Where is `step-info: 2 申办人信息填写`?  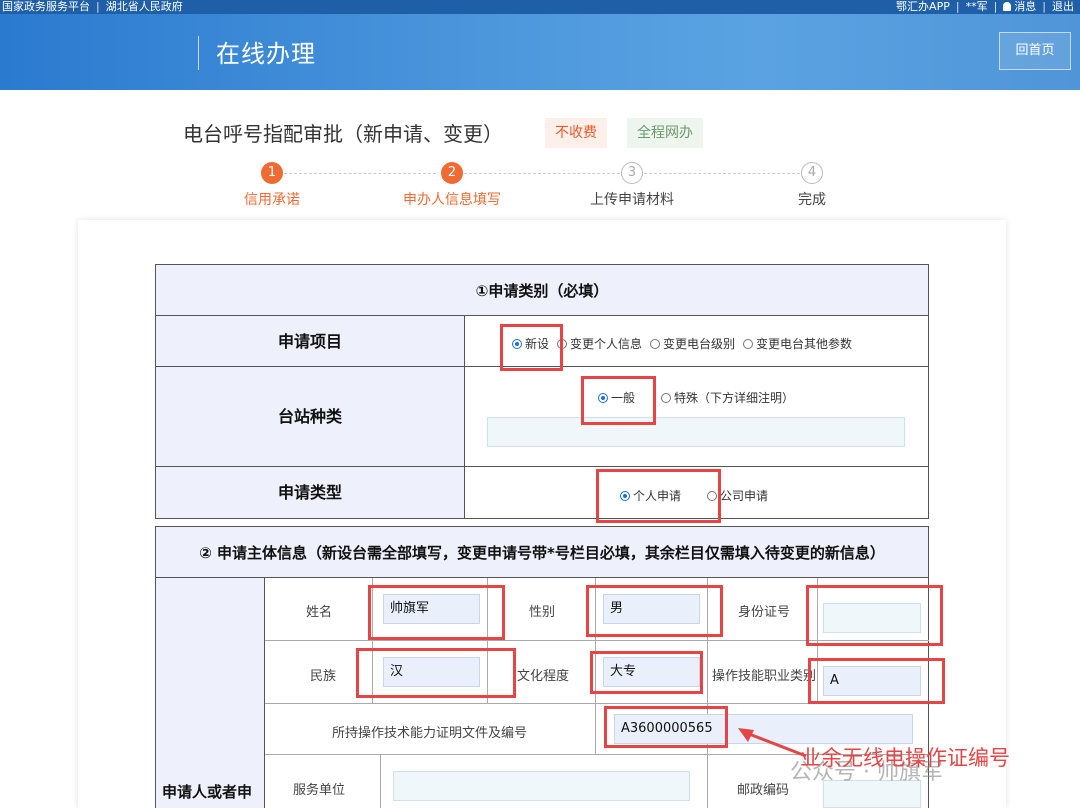 step-info: 2 申办人信息填写 is located at coordinates (452, 185).